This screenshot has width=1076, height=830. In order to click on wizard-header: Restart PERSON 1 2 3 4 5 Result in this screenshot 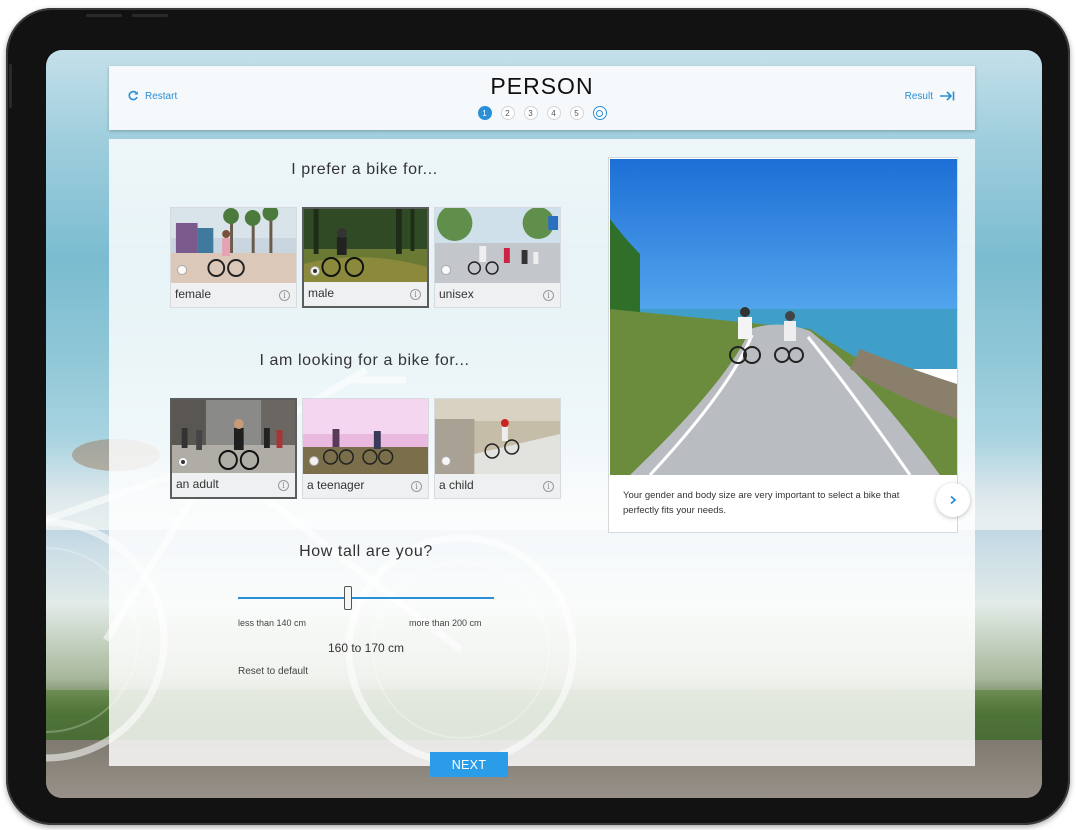, I will do `click(542, 98)`.